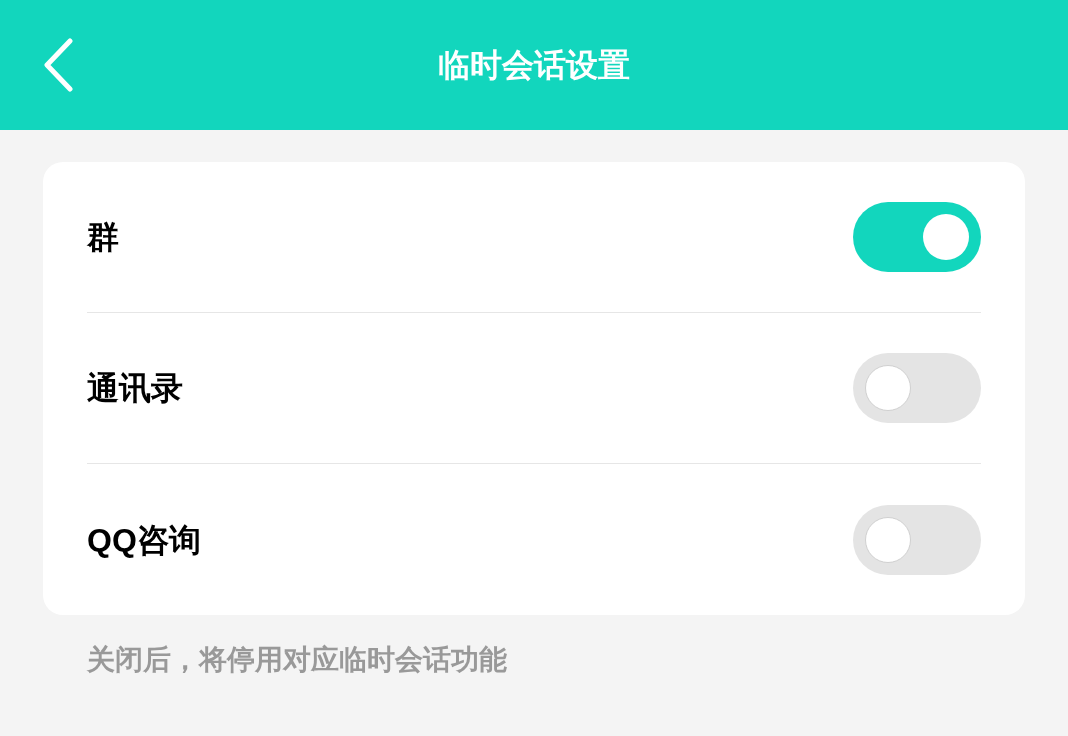 The height and width of the screenshot is (736, 1068). What do you see at coordinates (534, 65) in the screenshot?
I see `page-title: 临时会话设置` at bounding box center [534, 65].